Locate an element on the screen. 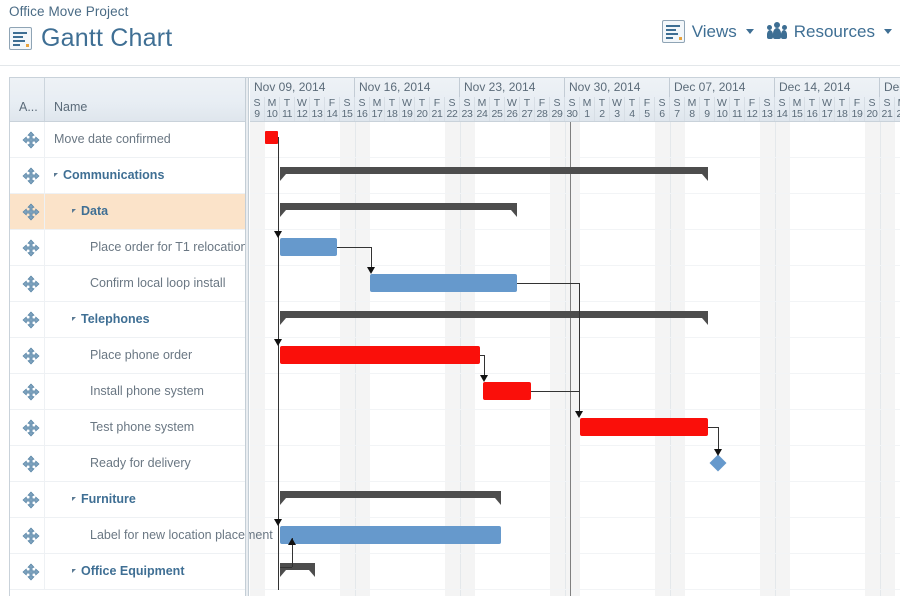 This screenshot has height=596, width=900. task-row: Move date confirmed is located at coordinates (127, 140).